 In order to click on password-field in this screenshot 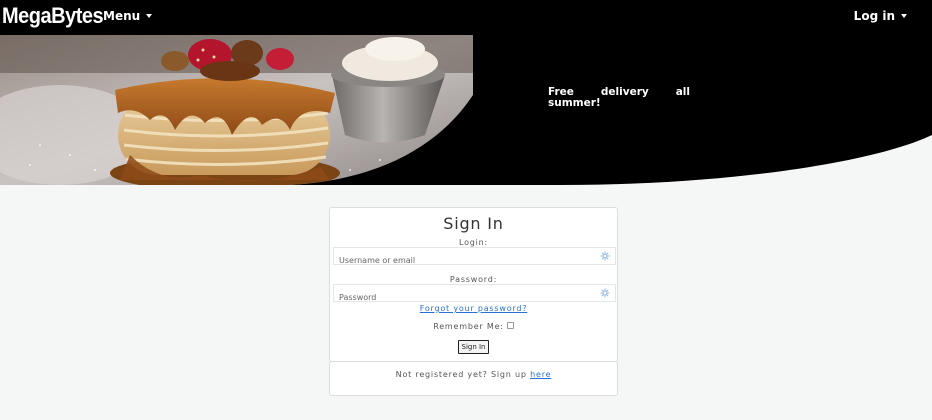, I will do `click(474, 295)`.